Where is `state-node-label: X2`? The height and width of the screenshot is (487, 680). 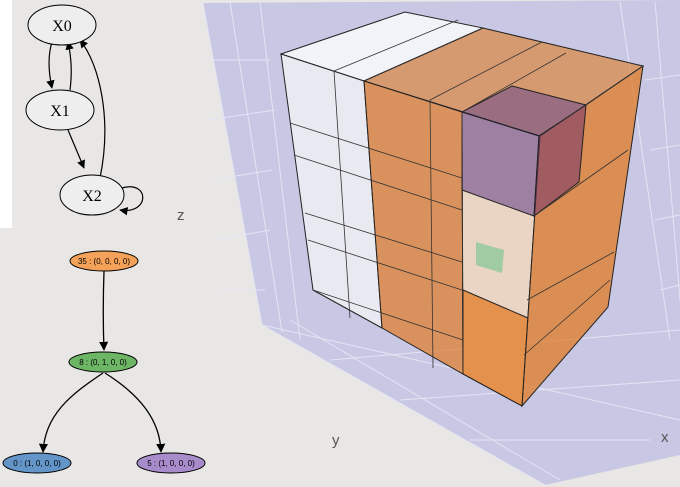 state-node-label: X2 is located at coordinates (92, 196).